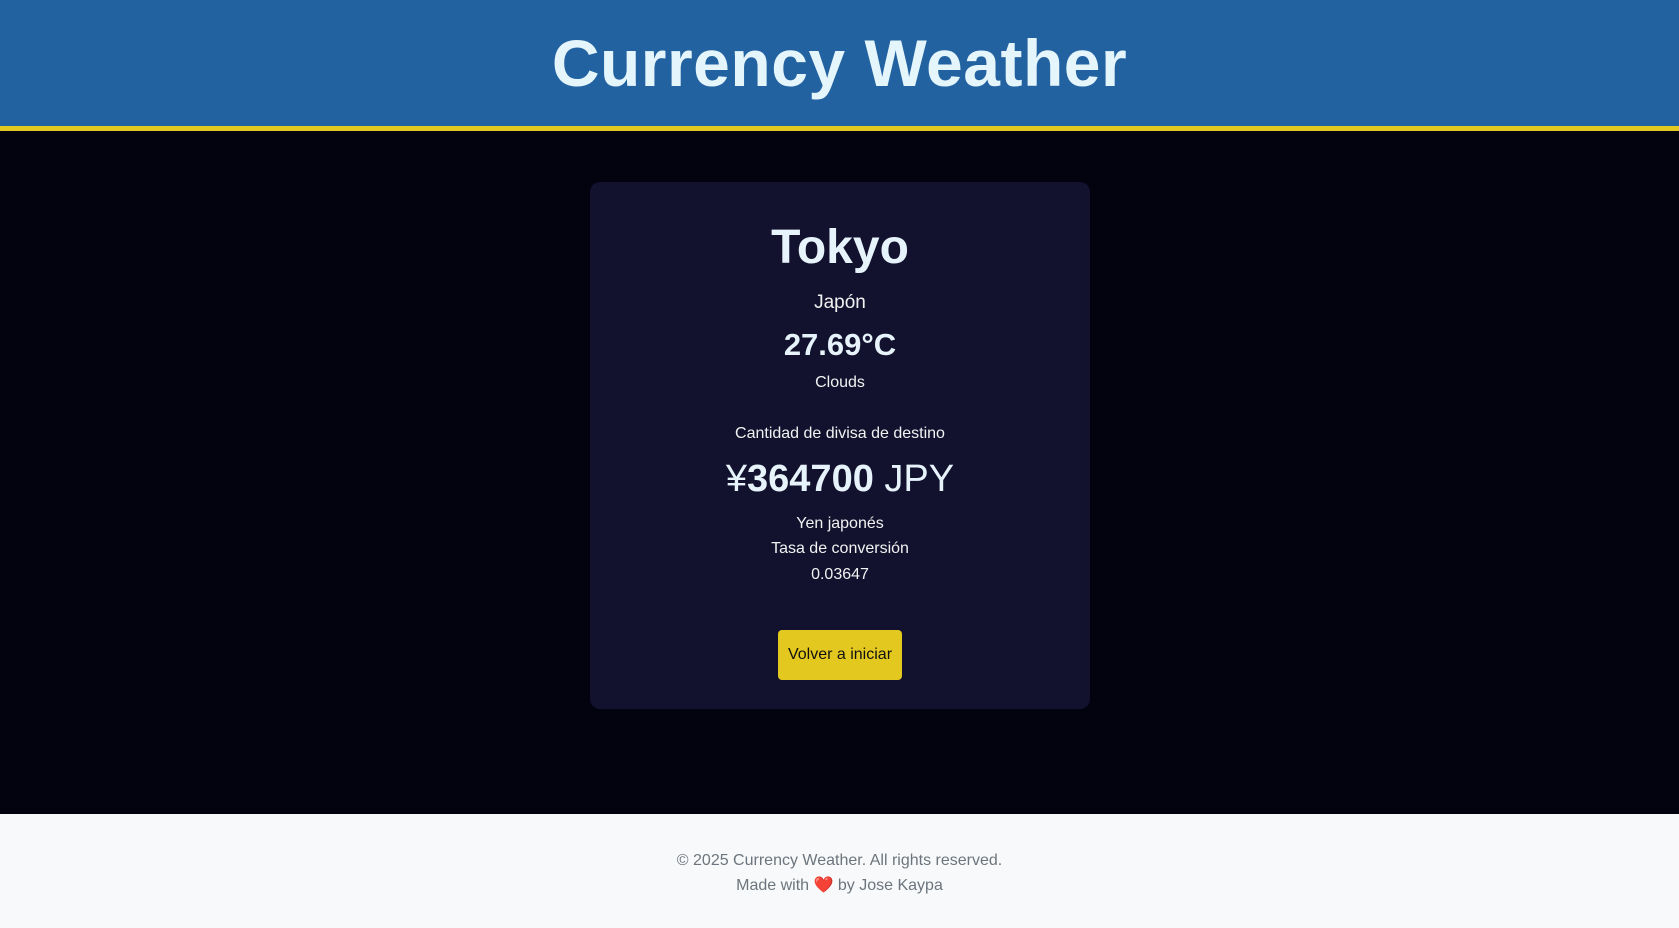  Describe the element at coordinates (840, 655) in the screenshot. I see `restart-button: Volver a iniciar` at that location.